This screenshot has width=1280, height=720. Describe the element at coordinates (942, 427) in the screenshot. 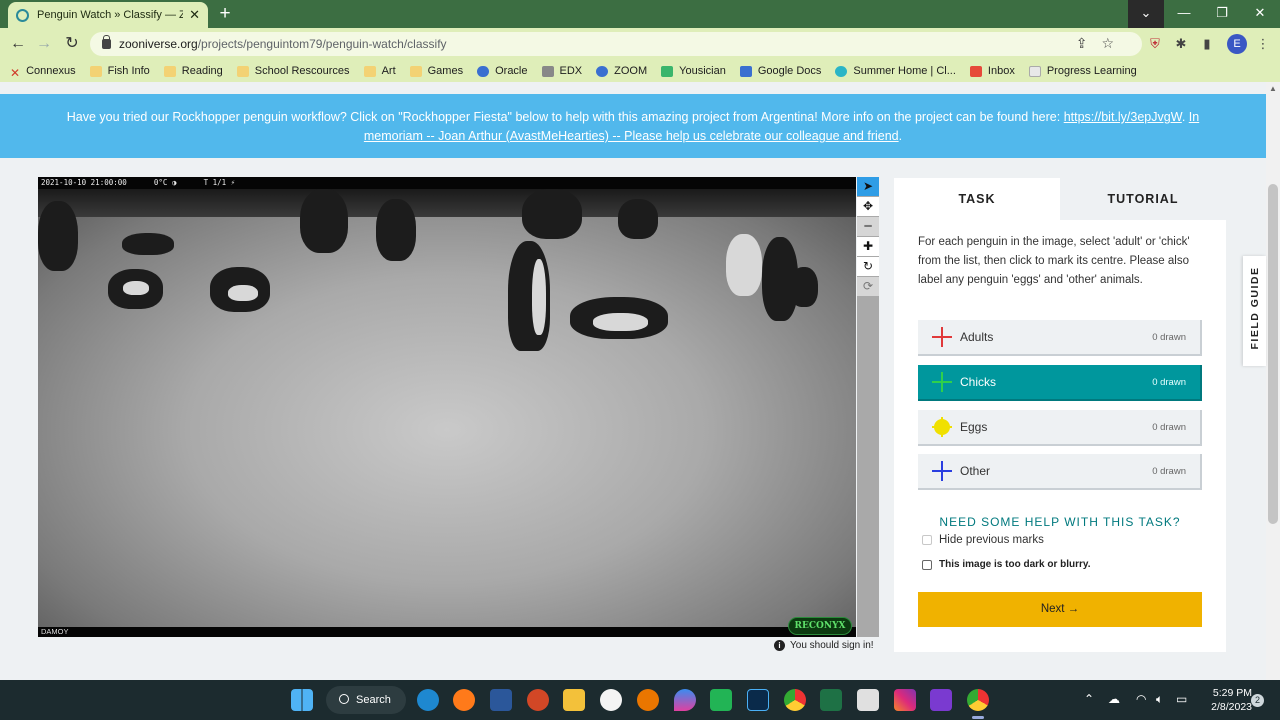

I see `egg-marker-icon` at that location.